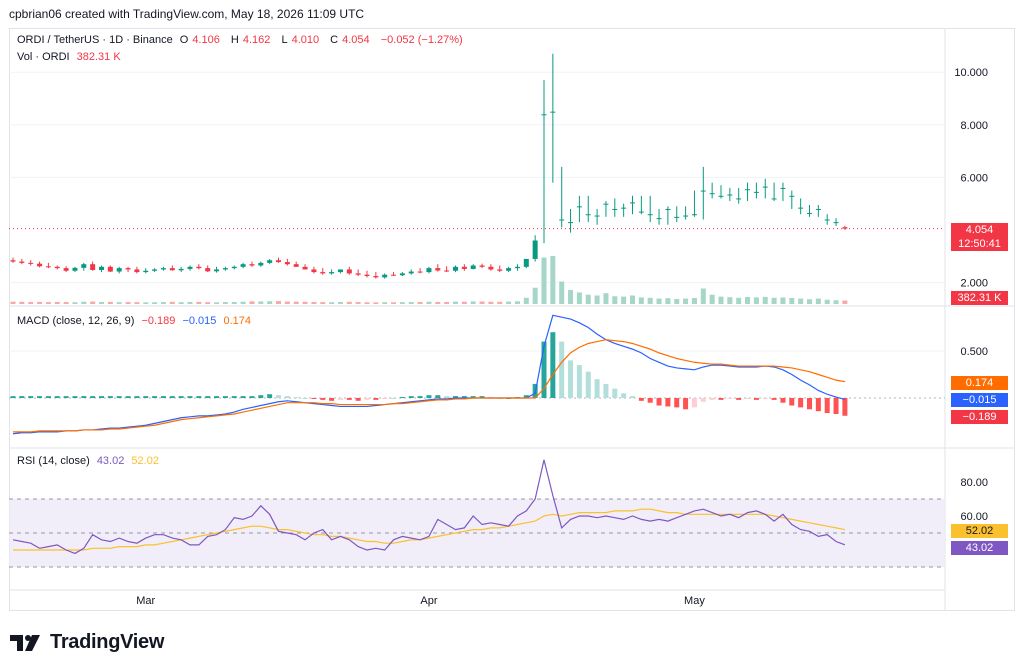 This screenshot has width=1024, height=672. What do you see at coordinates (974, 352) in the screenshot?
I see `macd-tick-label: 0.500` at bounding box center [974, 352].